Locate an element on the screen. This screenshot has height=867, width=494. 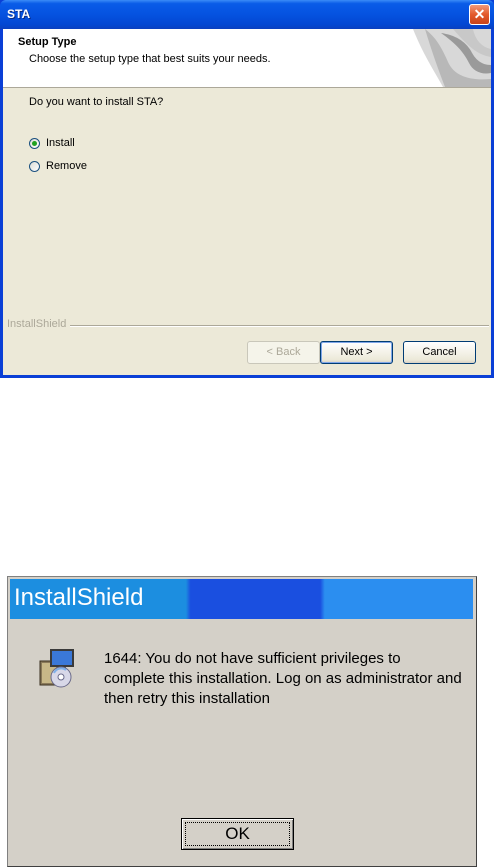
option-install: Install is located at coordinates (52, 143).